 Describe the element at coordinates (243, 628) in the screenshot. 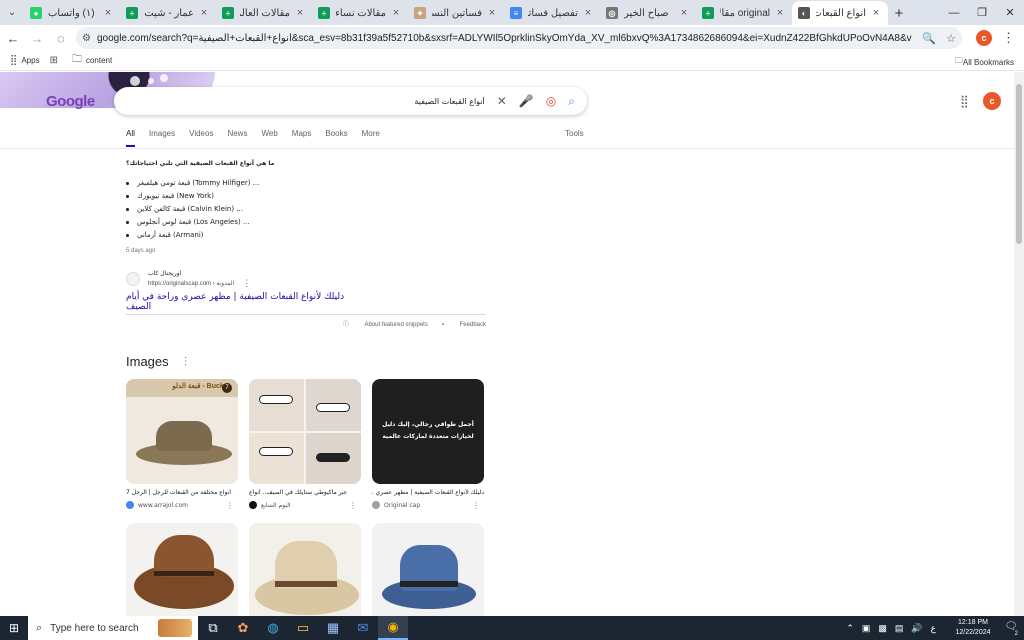

I see `copilot-icon: ✿` at that location.